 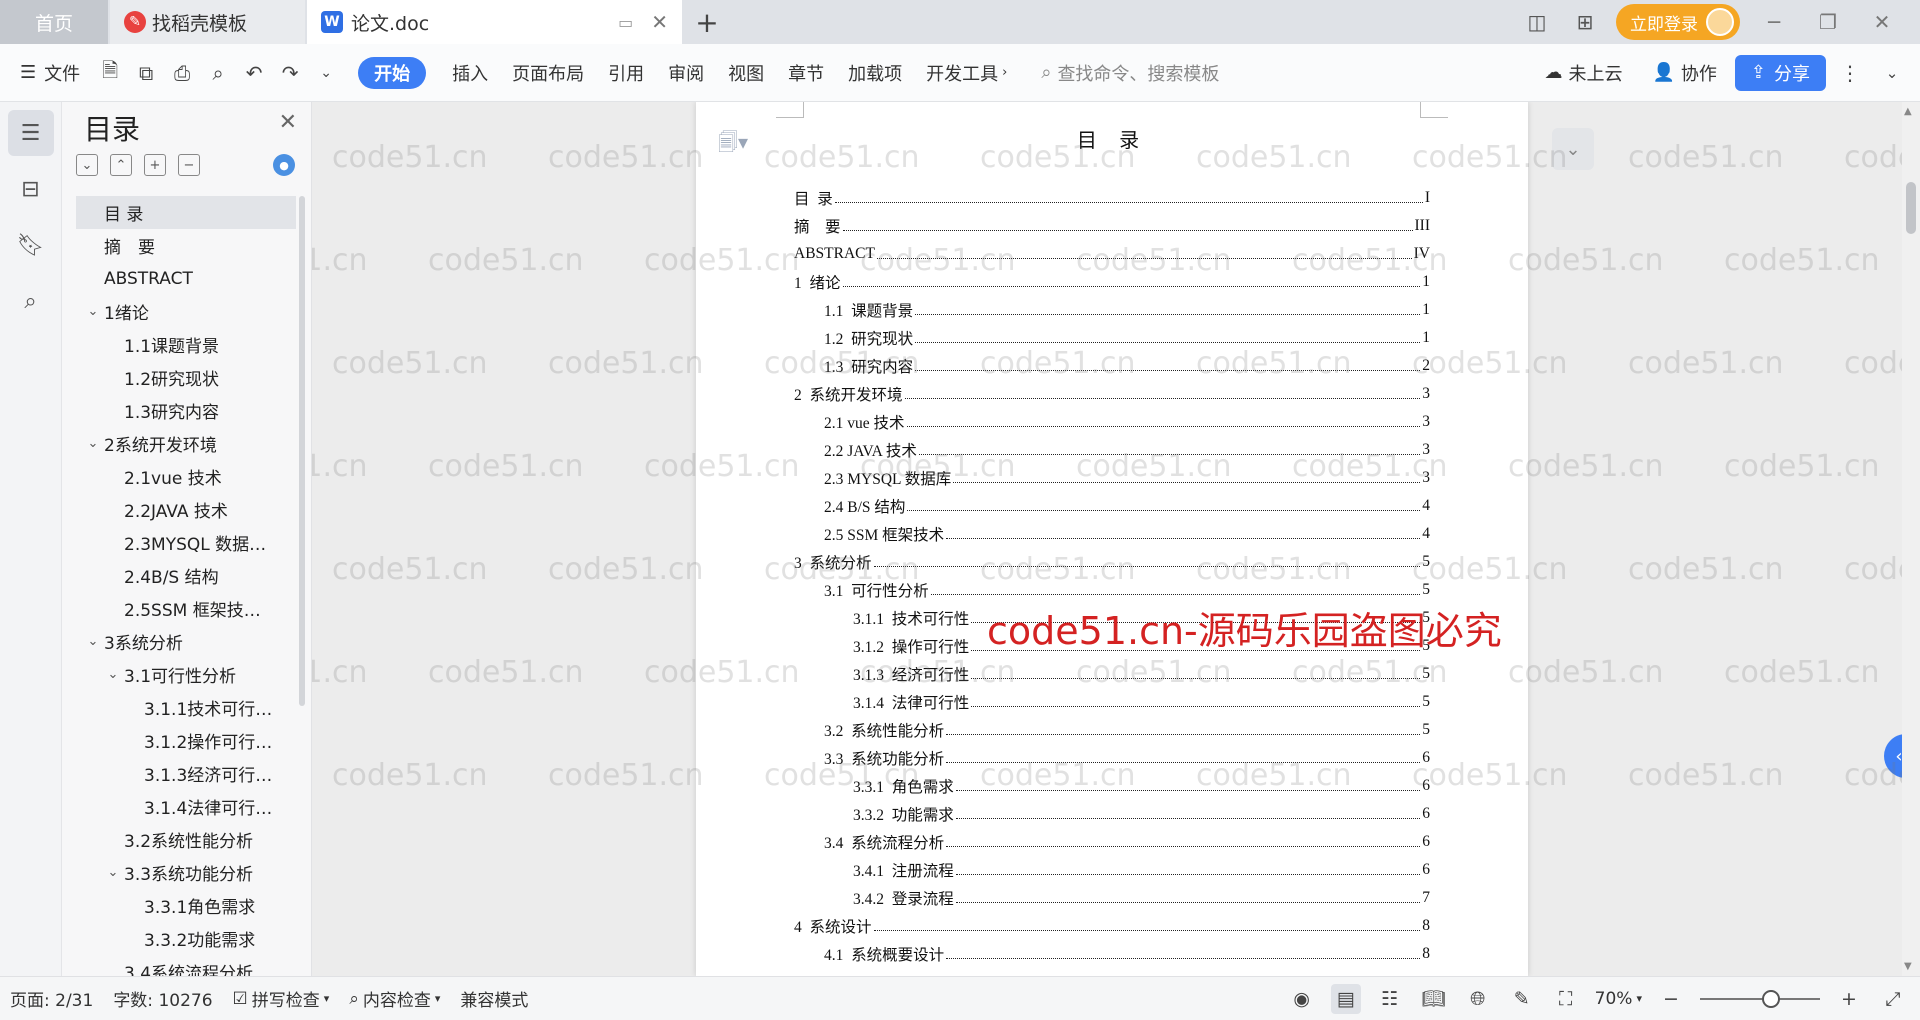 I want to click on login-button: 立即登录, so click(x=1678, y=22).